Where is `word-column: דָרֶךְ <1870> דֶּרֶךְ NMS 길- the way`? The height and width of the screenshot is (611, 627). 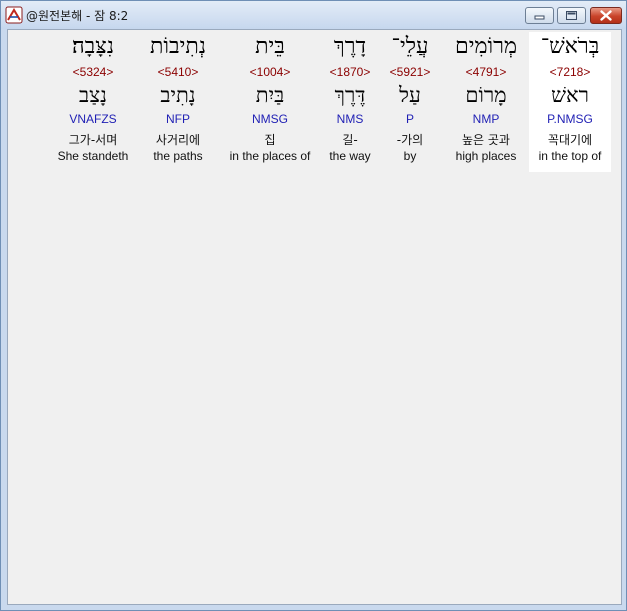 word-column: דָרֶךְ <1870> דֶּרֶךְ NMS 길- the way is located at coordinates (350, 102).